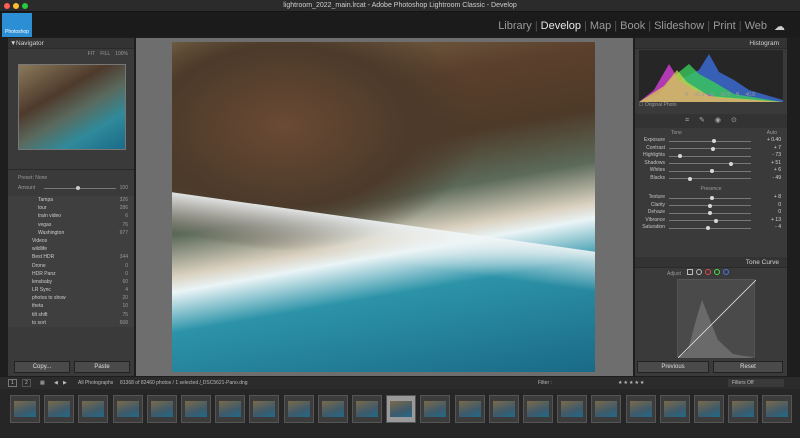 This screenshot has height=438, width=800. What do you see at coordinates (600, 26) in the screenshot?
I see `module-map: Map` at bounding box center [600, 26].